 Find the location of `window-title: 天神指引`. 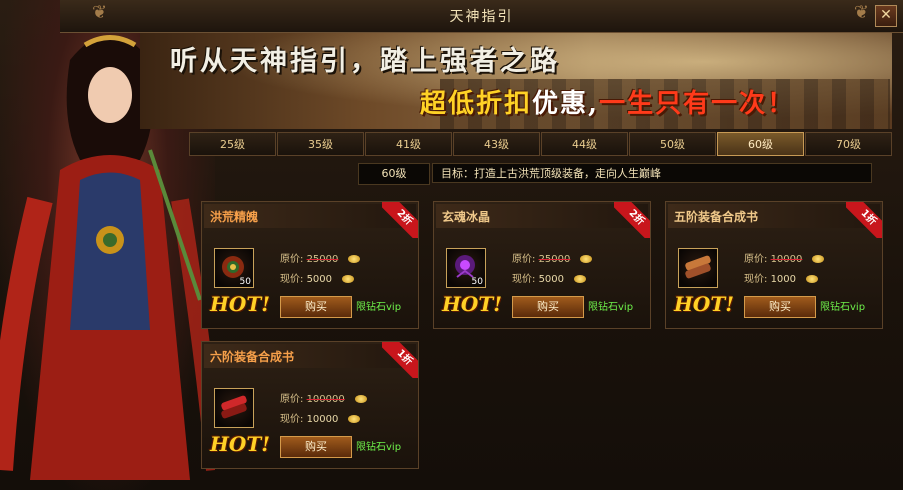

window-title: 天神指引 is located at coordinates (481, 17).